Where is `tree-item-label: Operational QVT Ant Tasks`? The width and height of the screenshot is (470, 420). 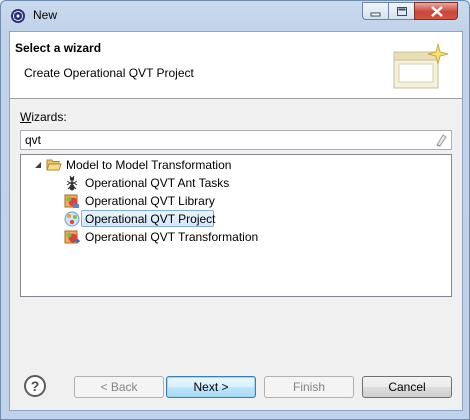 tree-item-label: Operational QVT Ant Tasks is located at coordinates (157, 183).